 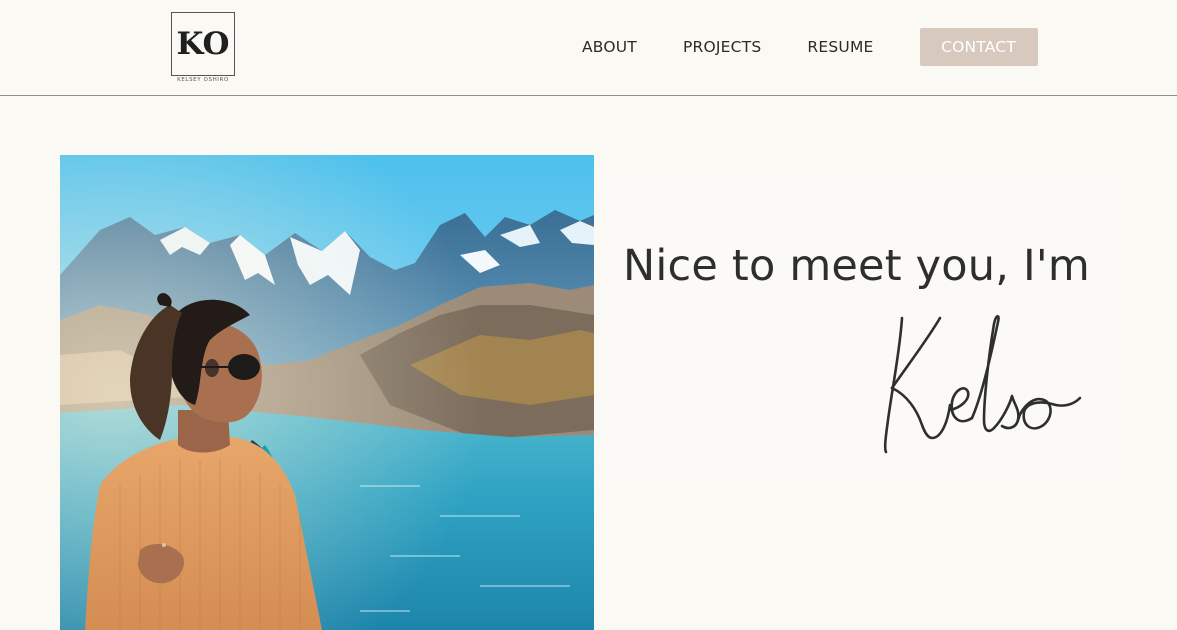 What do you see at coordinates (856, 266) in the screenshot?
I see `hero-greeting: Nice to meet you, I'm` at bounding box center [856, 266].